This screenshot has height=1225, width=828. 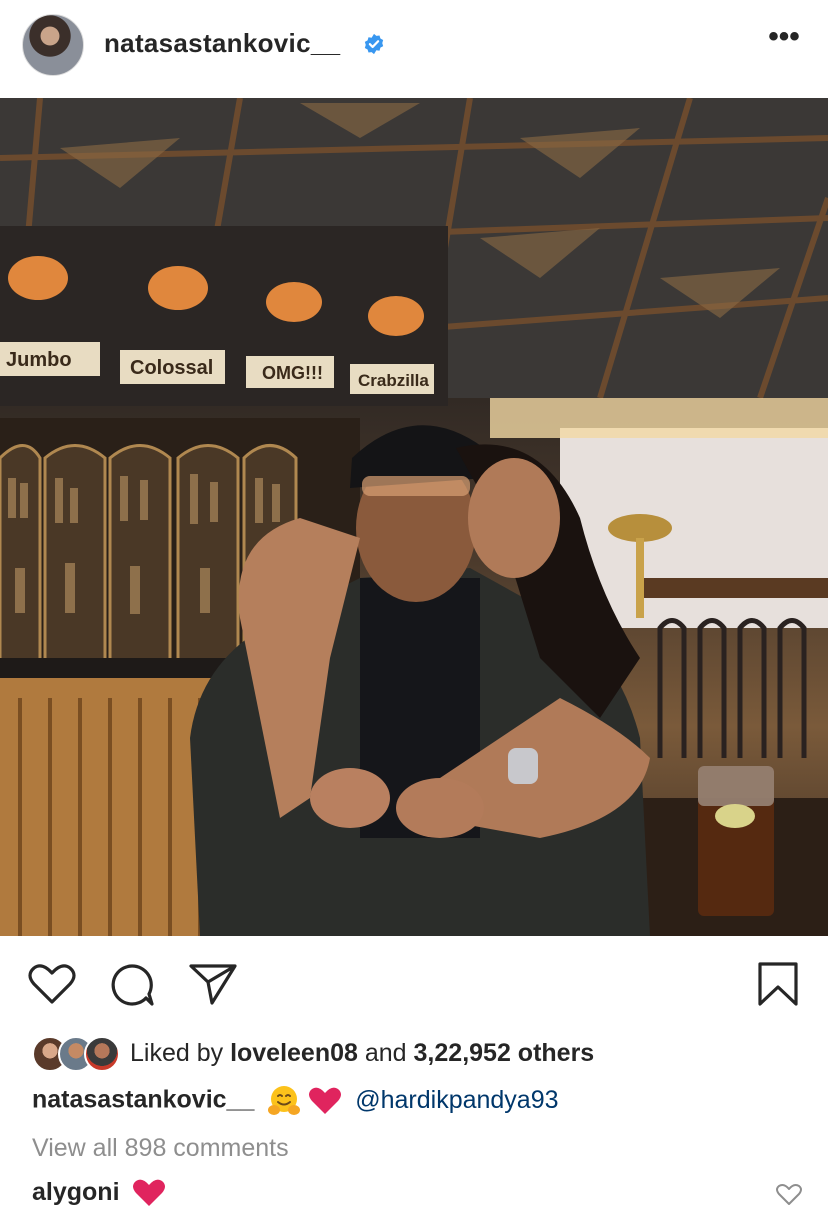 I want to click on comment-heart-icon, so click(x=789, y=1195).